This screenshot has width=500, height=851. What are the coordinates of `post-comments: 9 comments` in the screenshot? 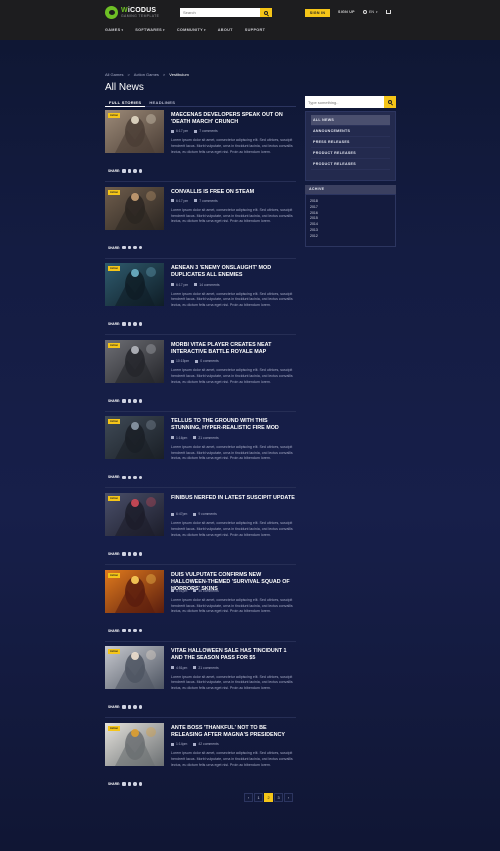 It's located at (207, 514).